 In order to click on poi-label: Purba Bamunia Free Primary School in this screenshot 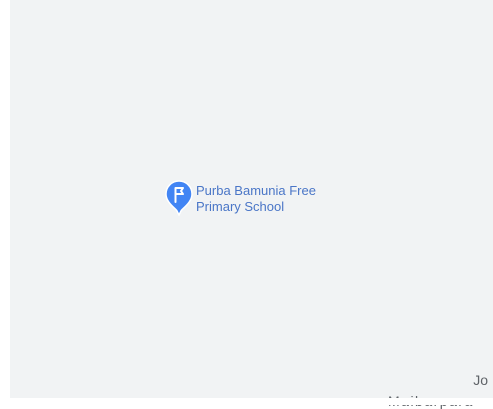, I will do `click(256, 197)`.